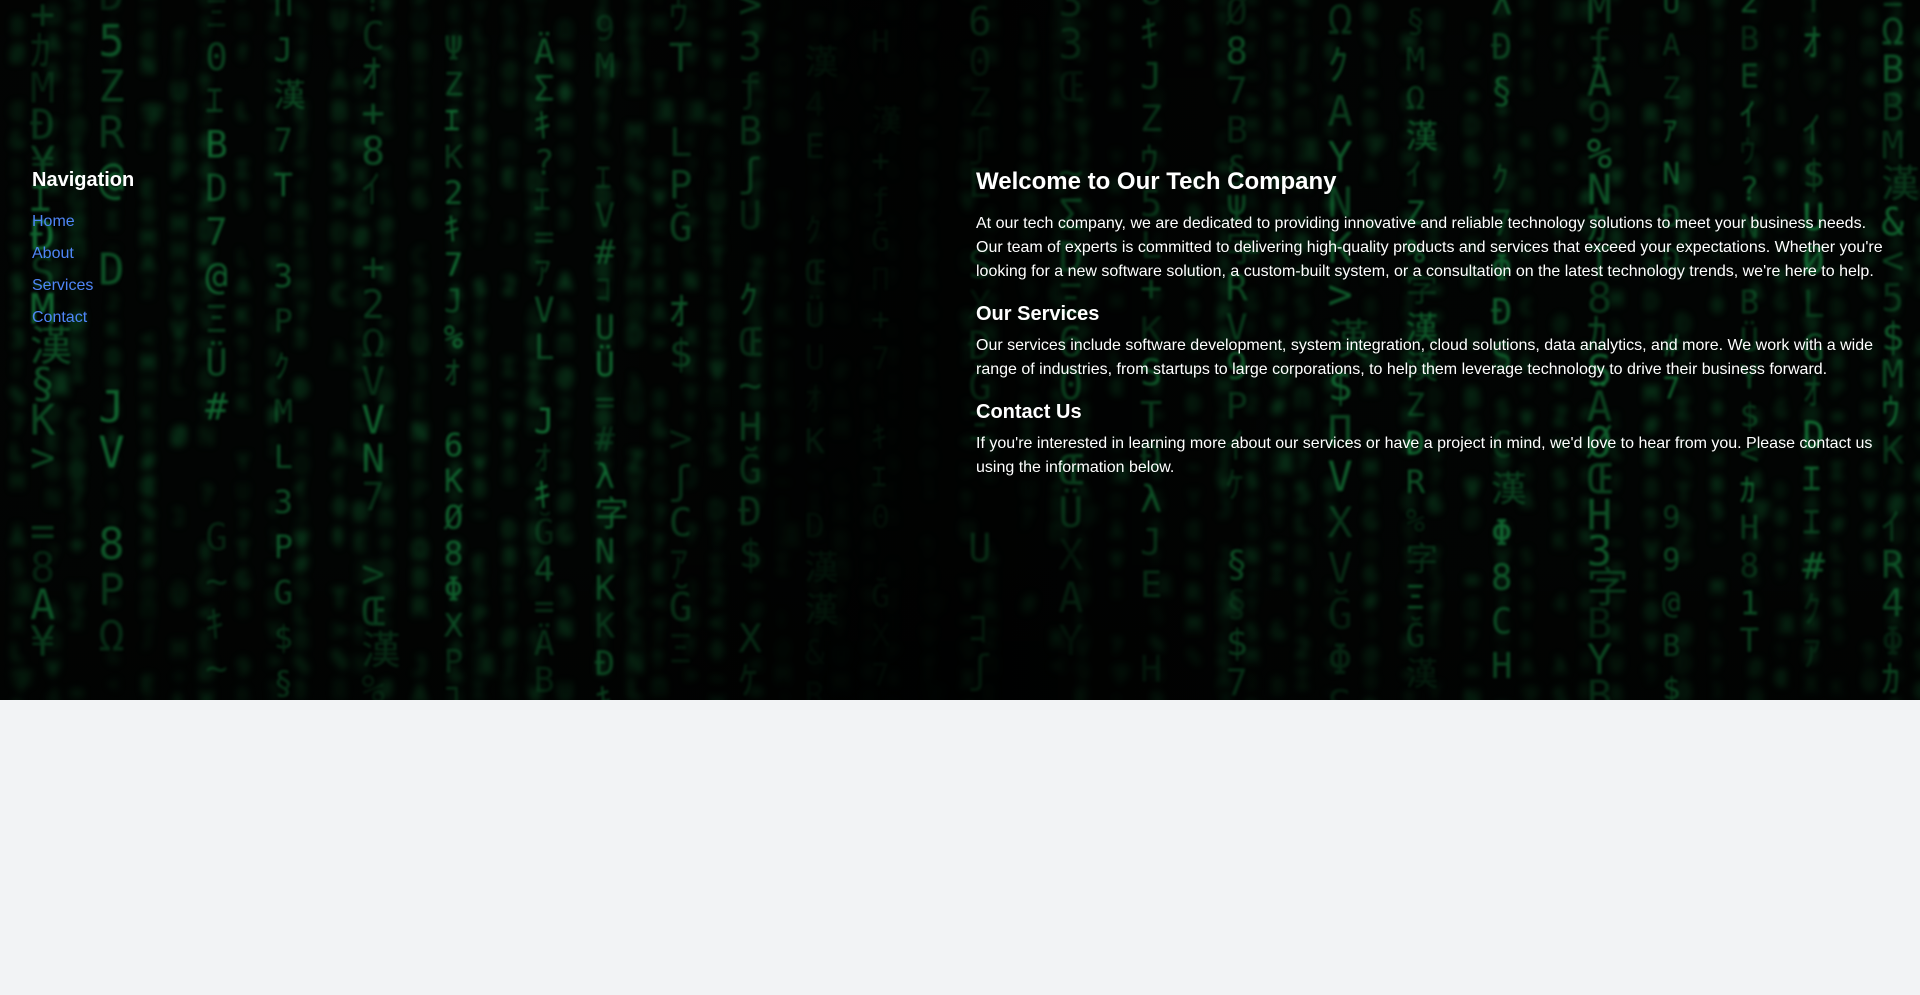 The image size is (1920, 995). I want to click on nav-link-about: About, so click(53, 253).